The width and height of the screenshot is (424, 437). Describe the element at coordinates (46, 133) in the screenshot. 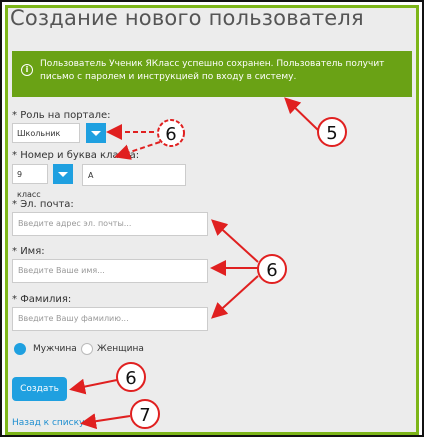

I see `role-select: Школьник` at that location.